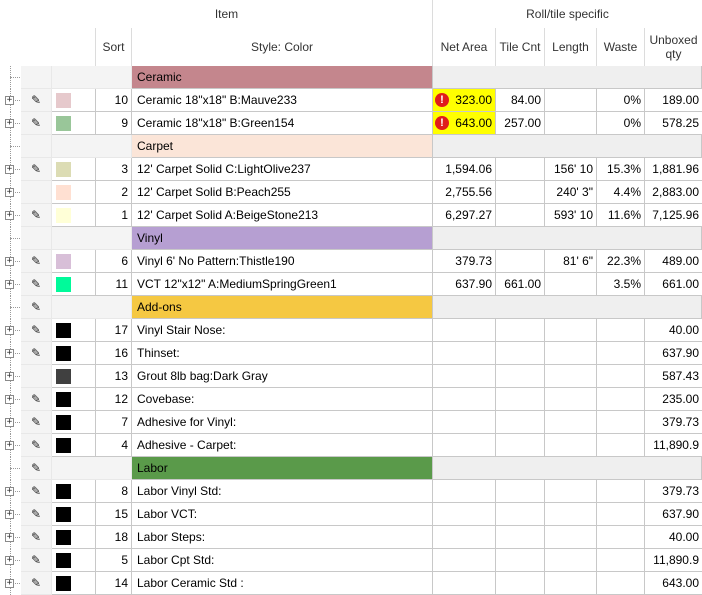  I want to click on column-header-length: Length, so click(570, 47).